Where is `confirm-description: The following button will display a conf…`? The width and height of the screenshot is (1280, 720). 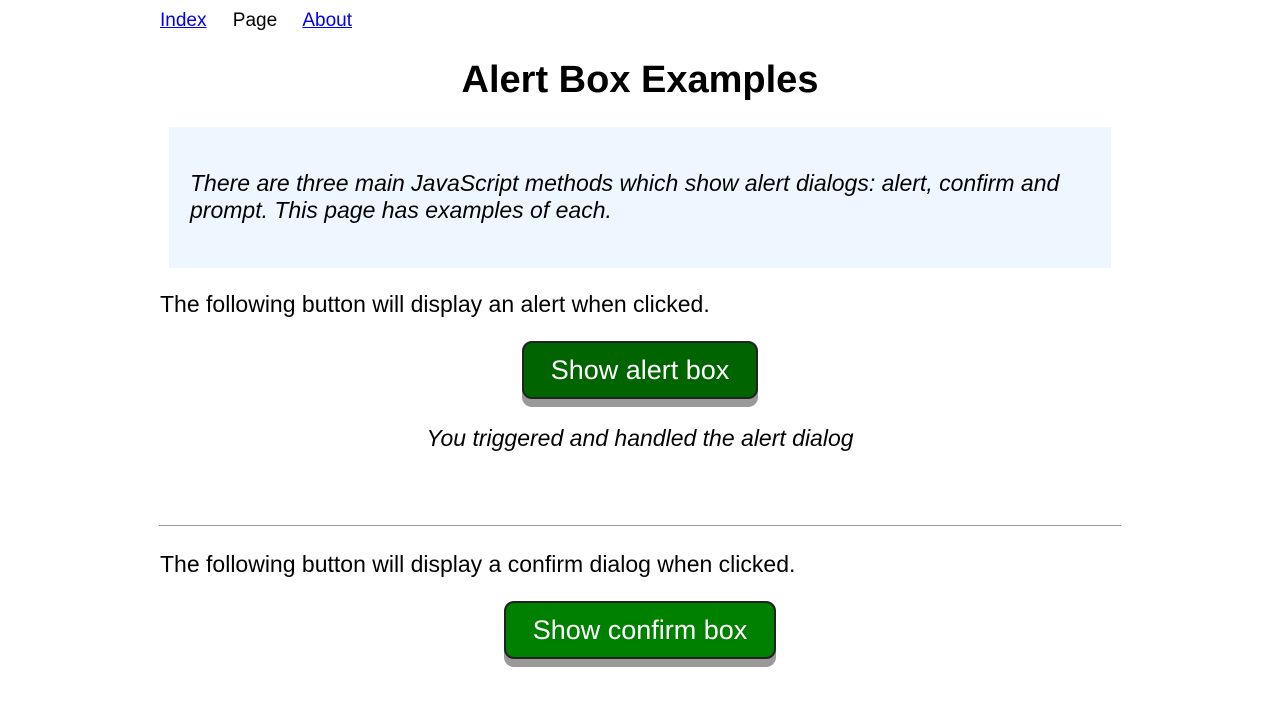 confirm-description: The following button will display a conf… is located at coordinates (478, 564).